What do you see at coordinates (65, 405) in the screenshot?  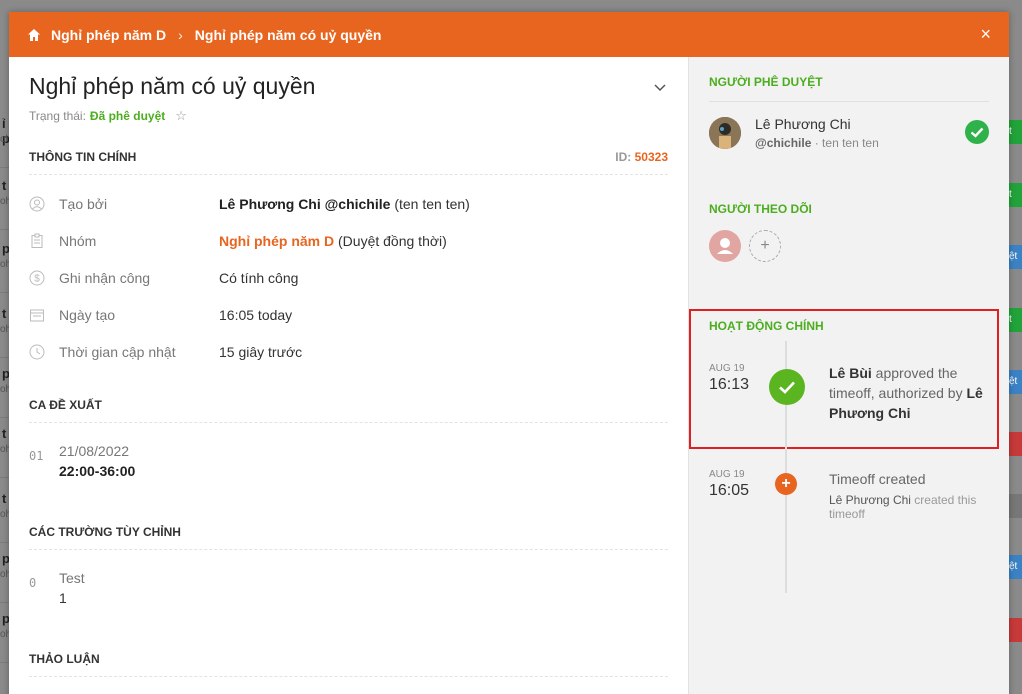 I see `section-title: CA ĐỀ XUẤT` at bounding box center [65, 405].